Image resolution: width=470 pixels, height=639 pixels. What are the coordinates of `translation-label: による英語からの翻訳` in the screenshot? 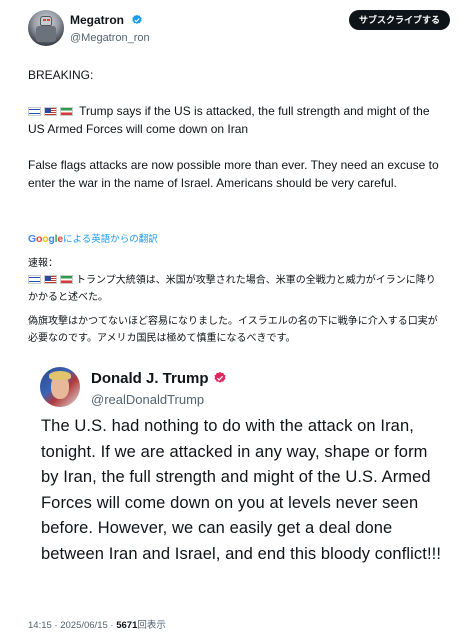 It's located at (110, 239).